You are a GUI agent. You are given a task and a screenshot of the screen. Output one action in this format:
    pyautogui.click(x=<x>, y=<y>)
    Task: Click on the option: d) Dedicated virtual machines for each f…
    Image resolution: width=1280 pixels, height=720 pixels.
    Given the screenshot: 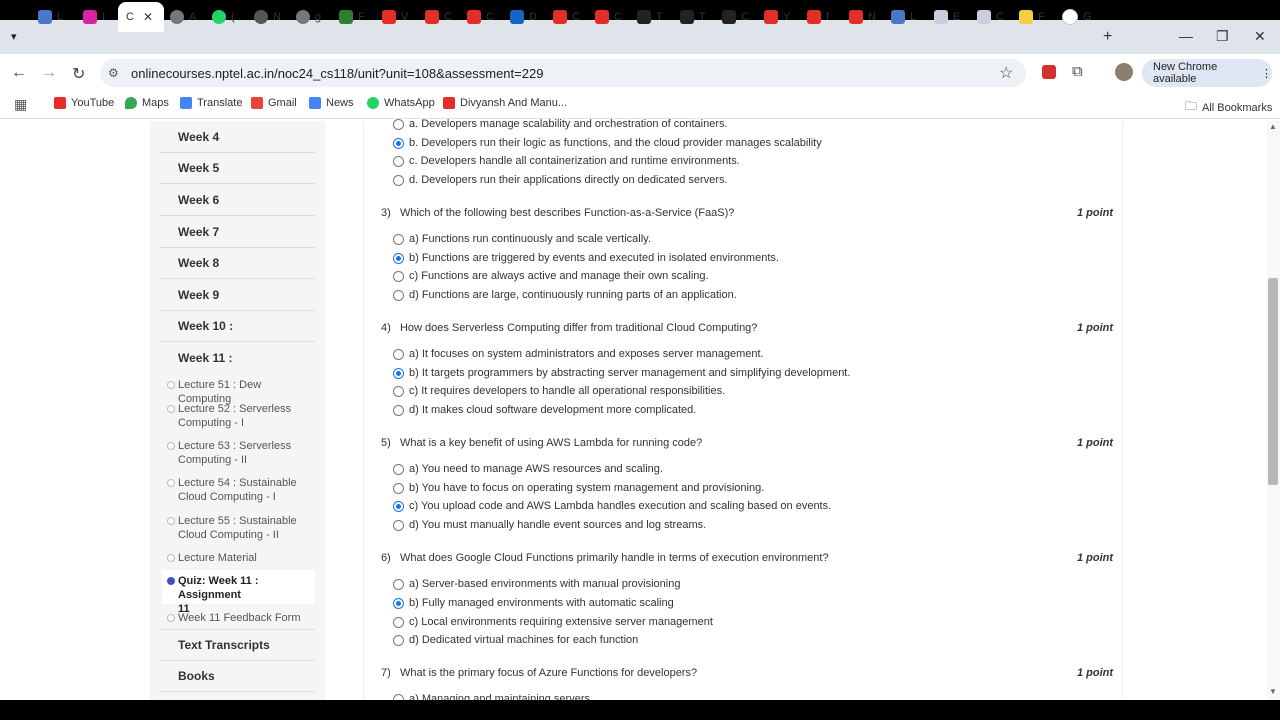 What is the action you would take?
    pyautogui.click(x=515, y=640)
    